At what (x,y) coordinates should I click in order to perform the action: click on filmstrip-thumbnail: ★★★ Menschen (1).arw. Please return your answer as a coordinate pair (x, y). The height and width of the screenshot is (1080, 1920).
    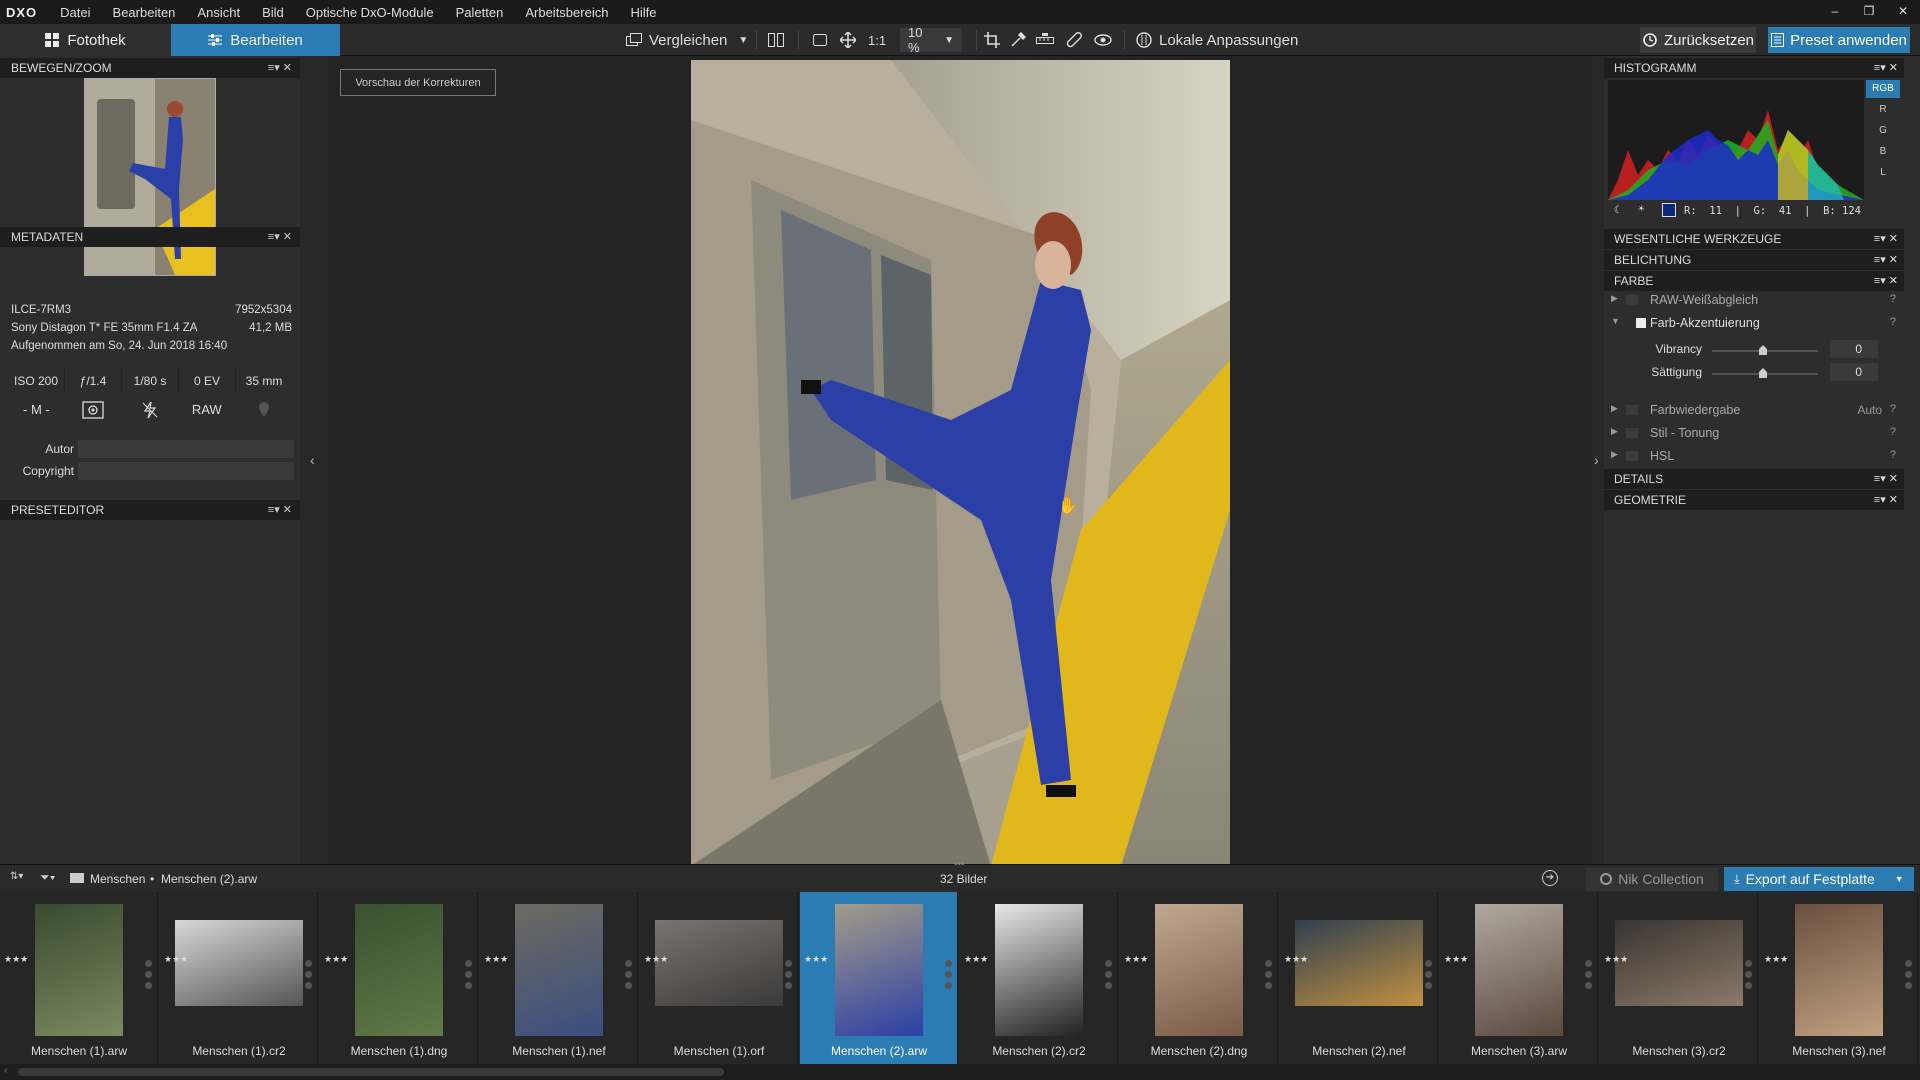
    Looking at the image, I should click on (79, 978).